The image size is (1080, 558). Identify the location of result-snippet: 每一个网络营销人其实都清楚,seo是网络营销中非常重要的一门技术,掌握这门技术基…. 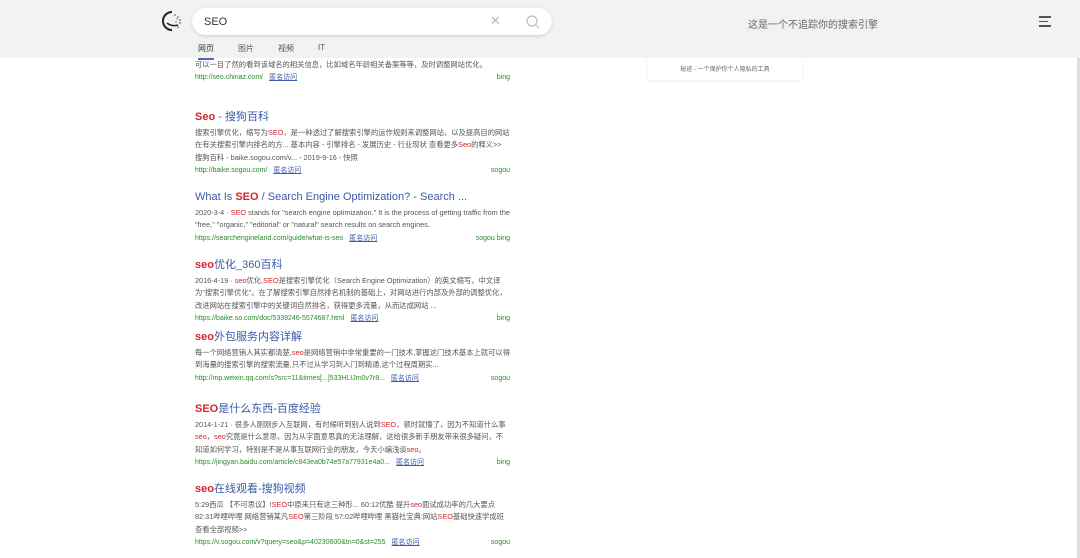
(352, 359).